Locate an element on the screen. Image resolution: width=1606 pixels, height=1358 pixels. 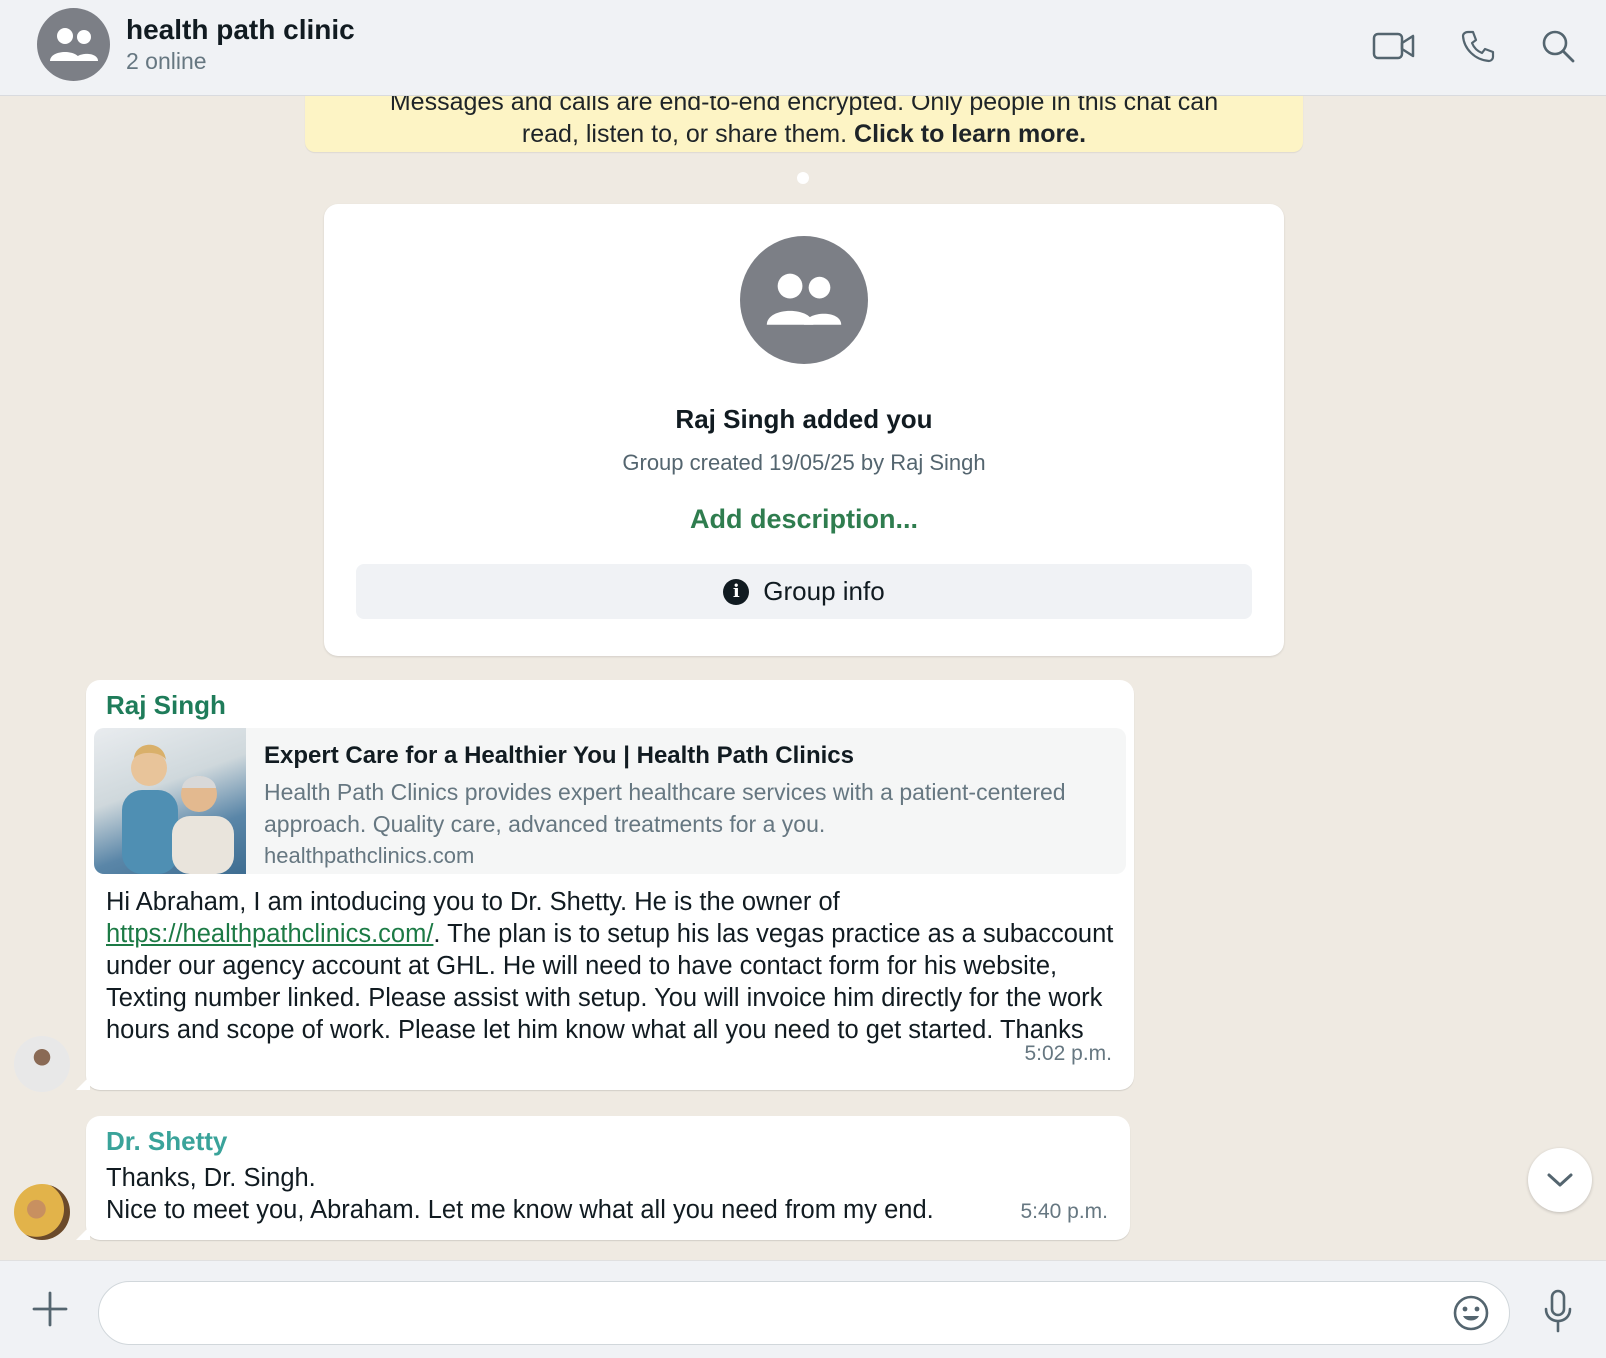
sender-avatar-raj-singh is located at coordinates (42, 1064).